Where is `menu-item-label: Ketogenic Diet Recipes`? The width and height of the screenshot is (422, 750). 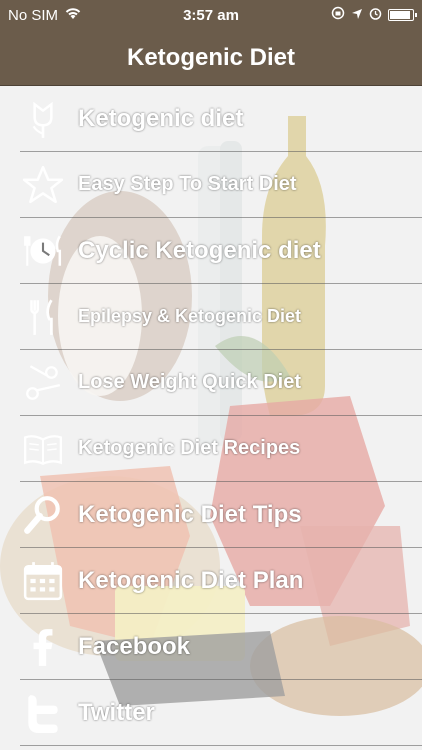 menu-item-label: Ketogenic Diet Recipes is located at coordinates (189, 448).